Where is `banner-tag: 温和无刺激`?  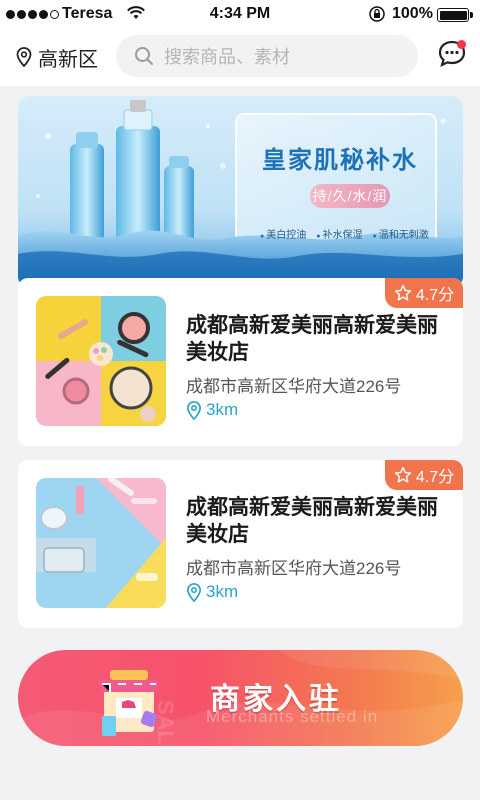
banner-tag: 温和无刺激 is located at coordinates (400, 233).